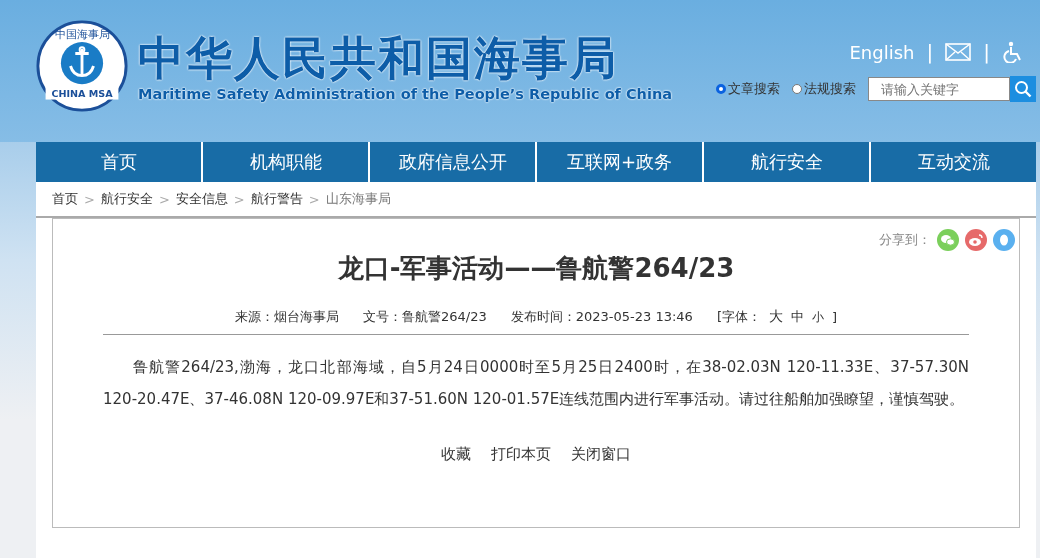  I want to click on search-button, so click(1023, 89).